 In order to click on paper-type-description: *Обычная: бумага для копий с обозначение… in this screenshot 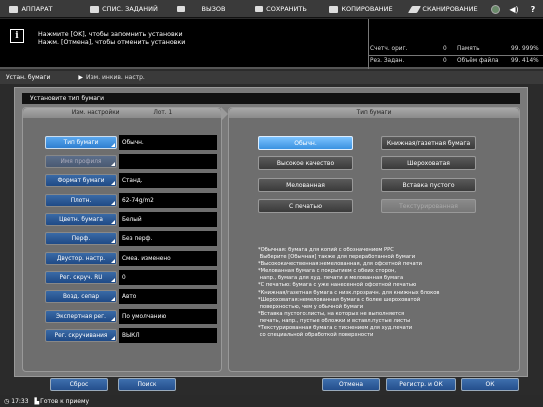, I will do `click(349, 293)`.